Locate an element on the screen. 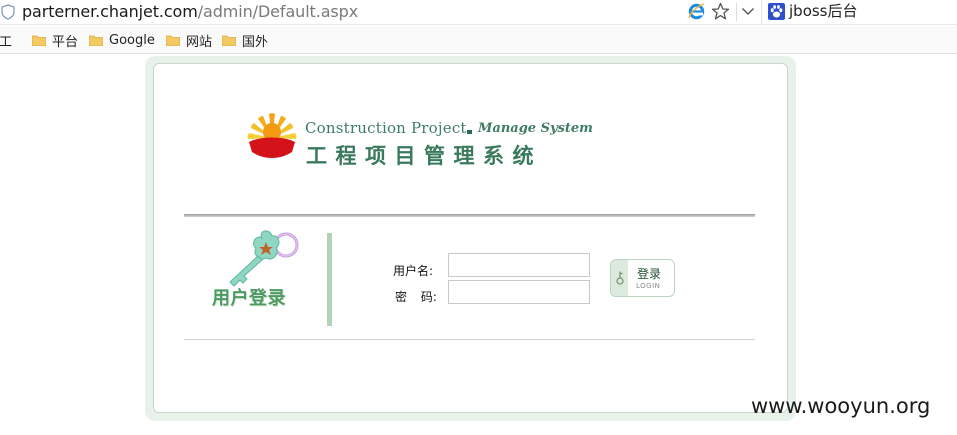 The image size is (957, 435). ie-icon is located at coordinates (696, 11).